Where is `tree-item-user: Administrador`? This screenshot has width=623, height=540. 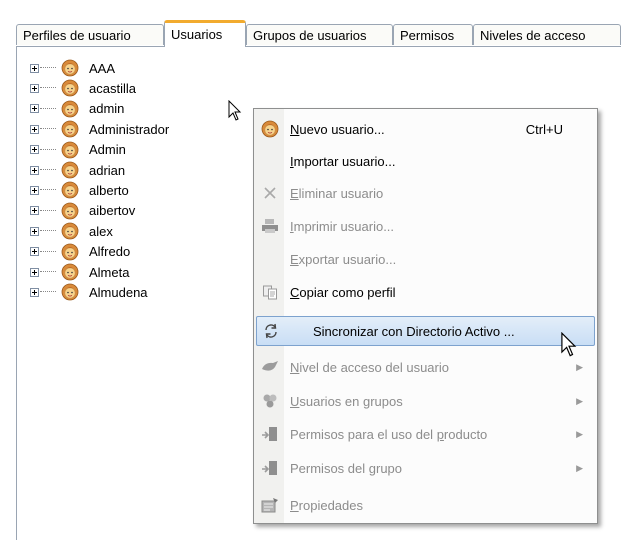
tree-item-user: Administrador is located at coordinates (99, 129).